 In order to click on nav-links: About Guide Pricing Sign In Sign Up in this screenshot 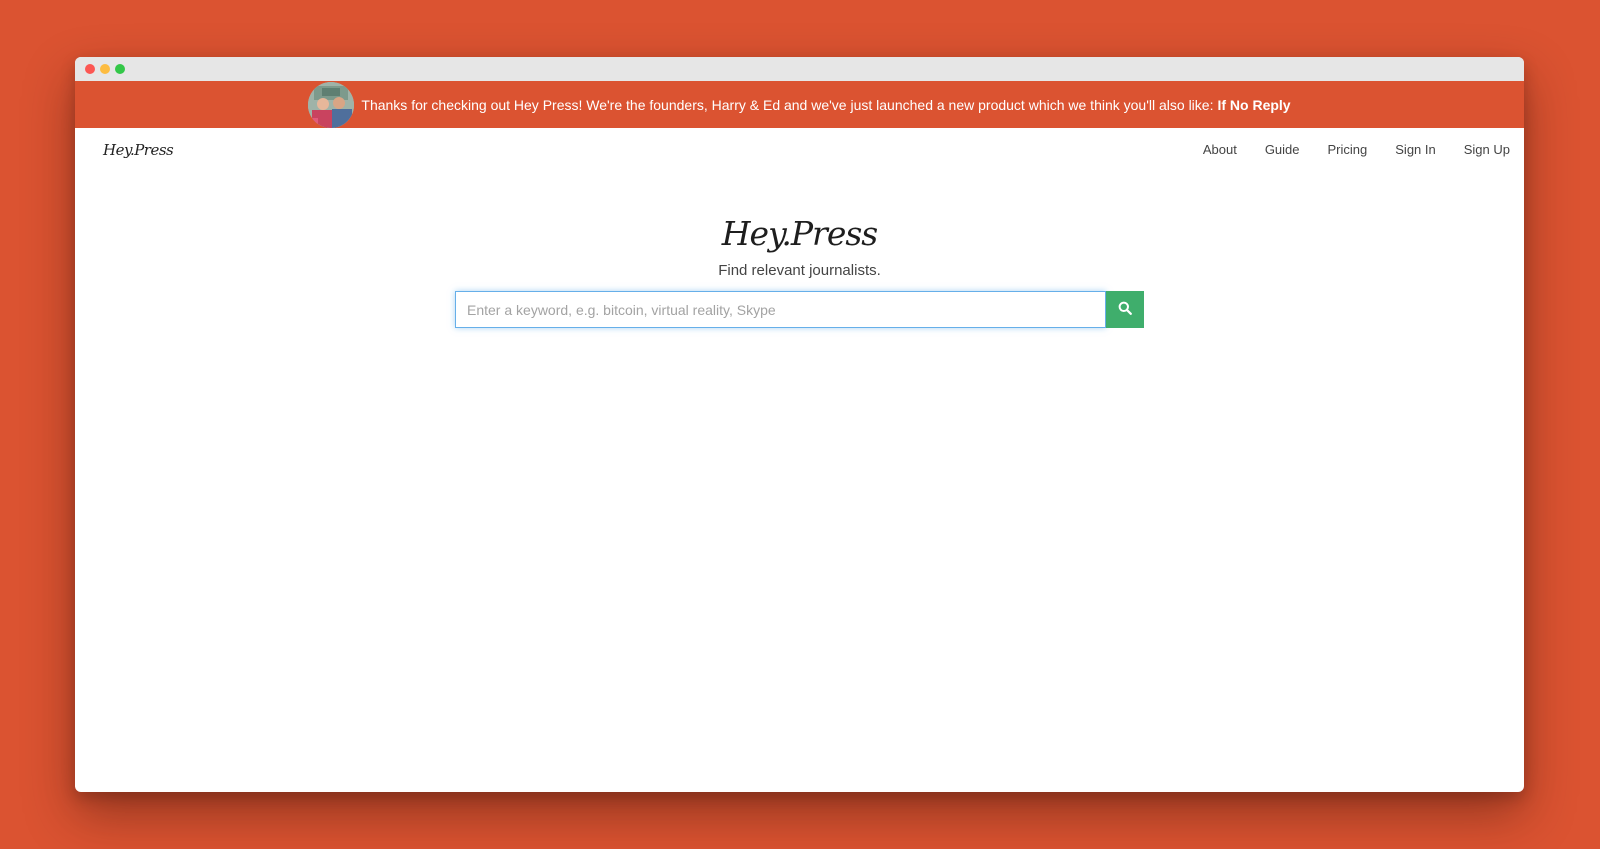, I will do `click(1356, 149)`.